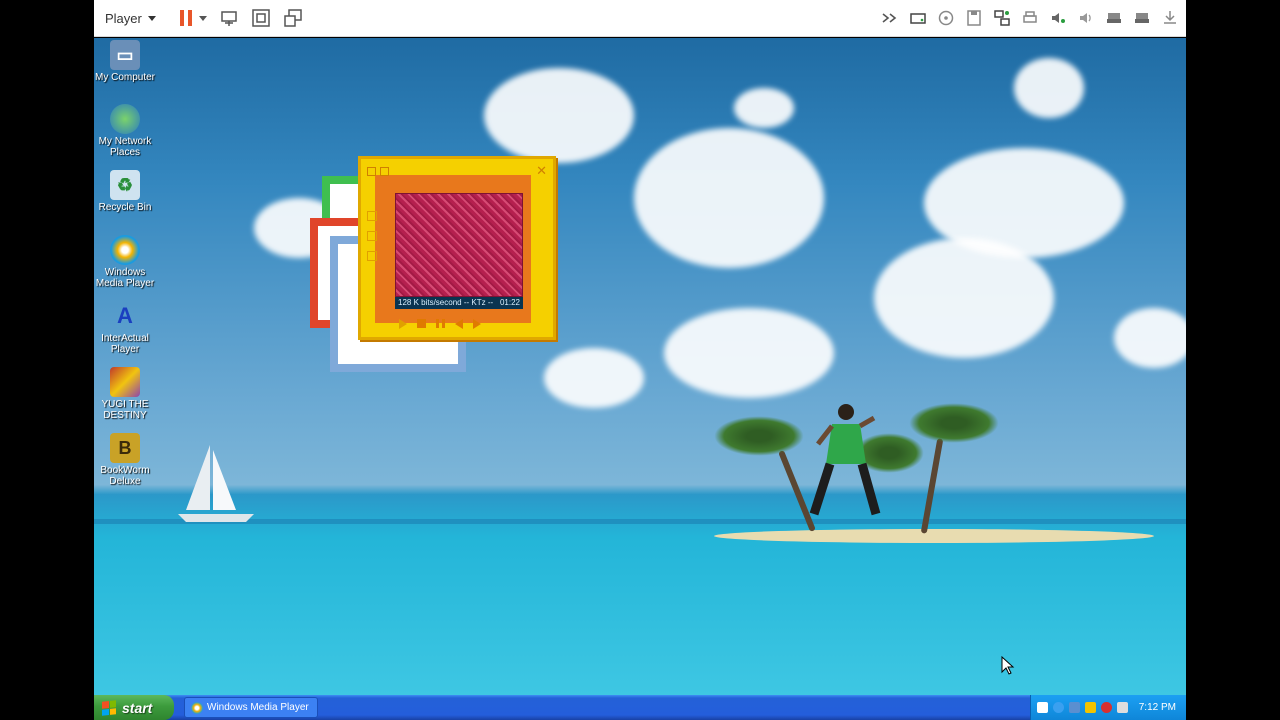 The image size is (1280, 720). What do you see at coordinates (1058, 18) in the screenshot?
I see `sound-icon` at bounding box center [1058, 18].